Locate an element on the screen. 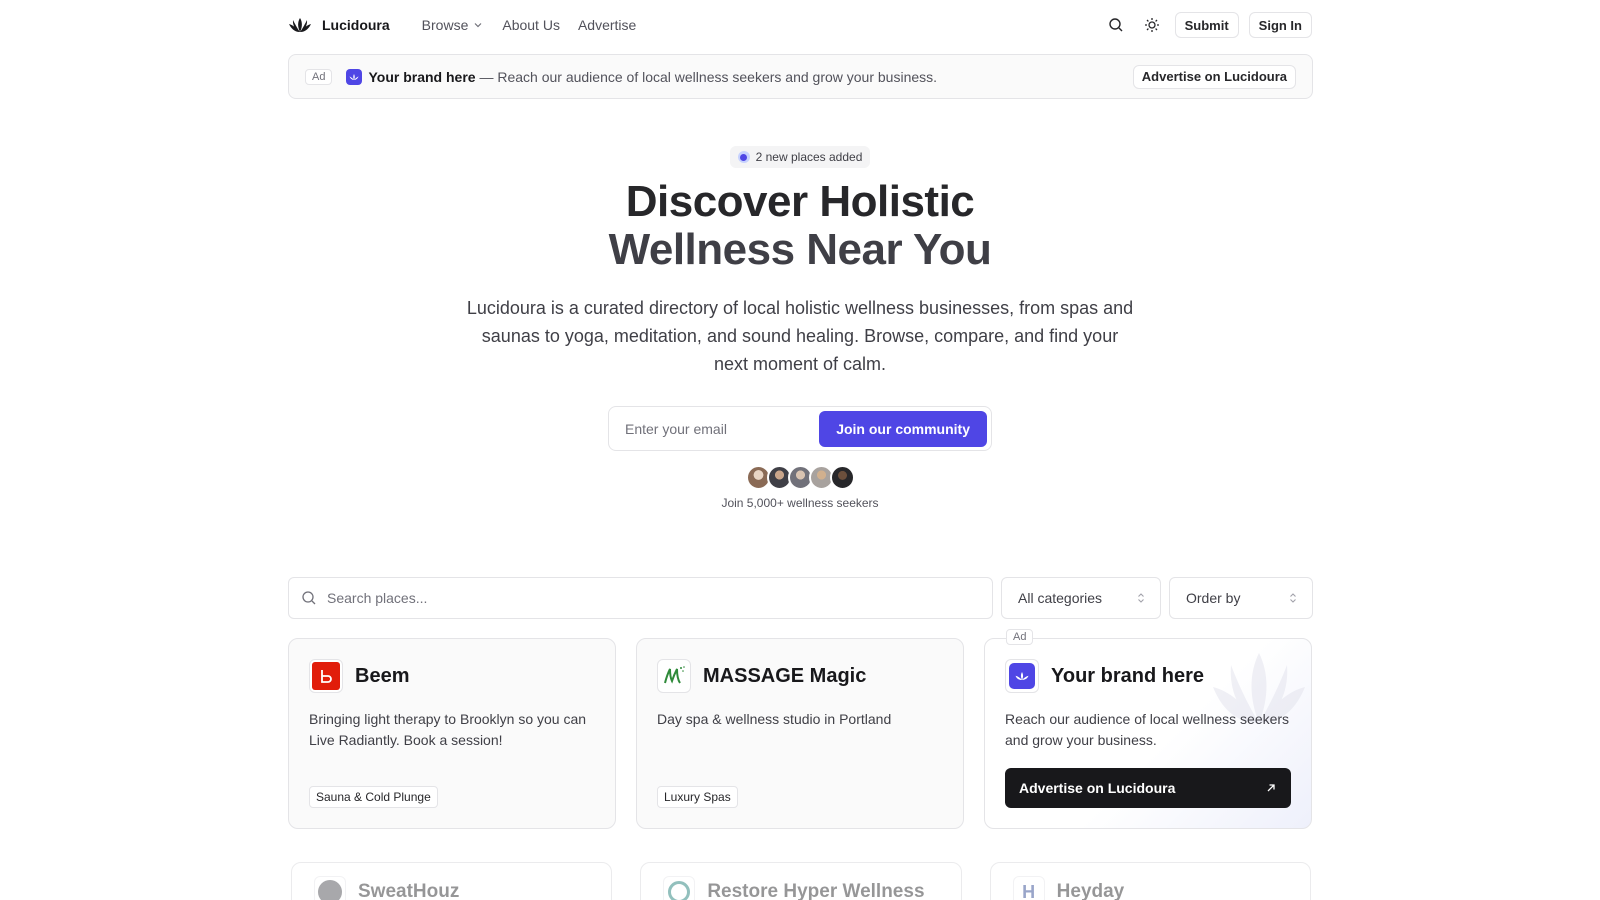 Image resolution: width=1600 pixels, height=900 pixels. newsletter-form: Join our community is located at coordinates (800, 428).